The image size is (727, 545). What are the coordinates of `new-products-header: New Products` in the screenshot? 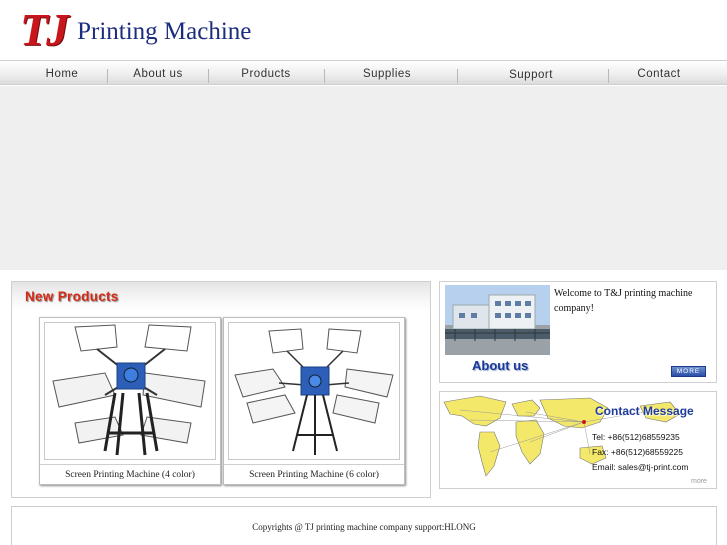 It's located at (221, 297).